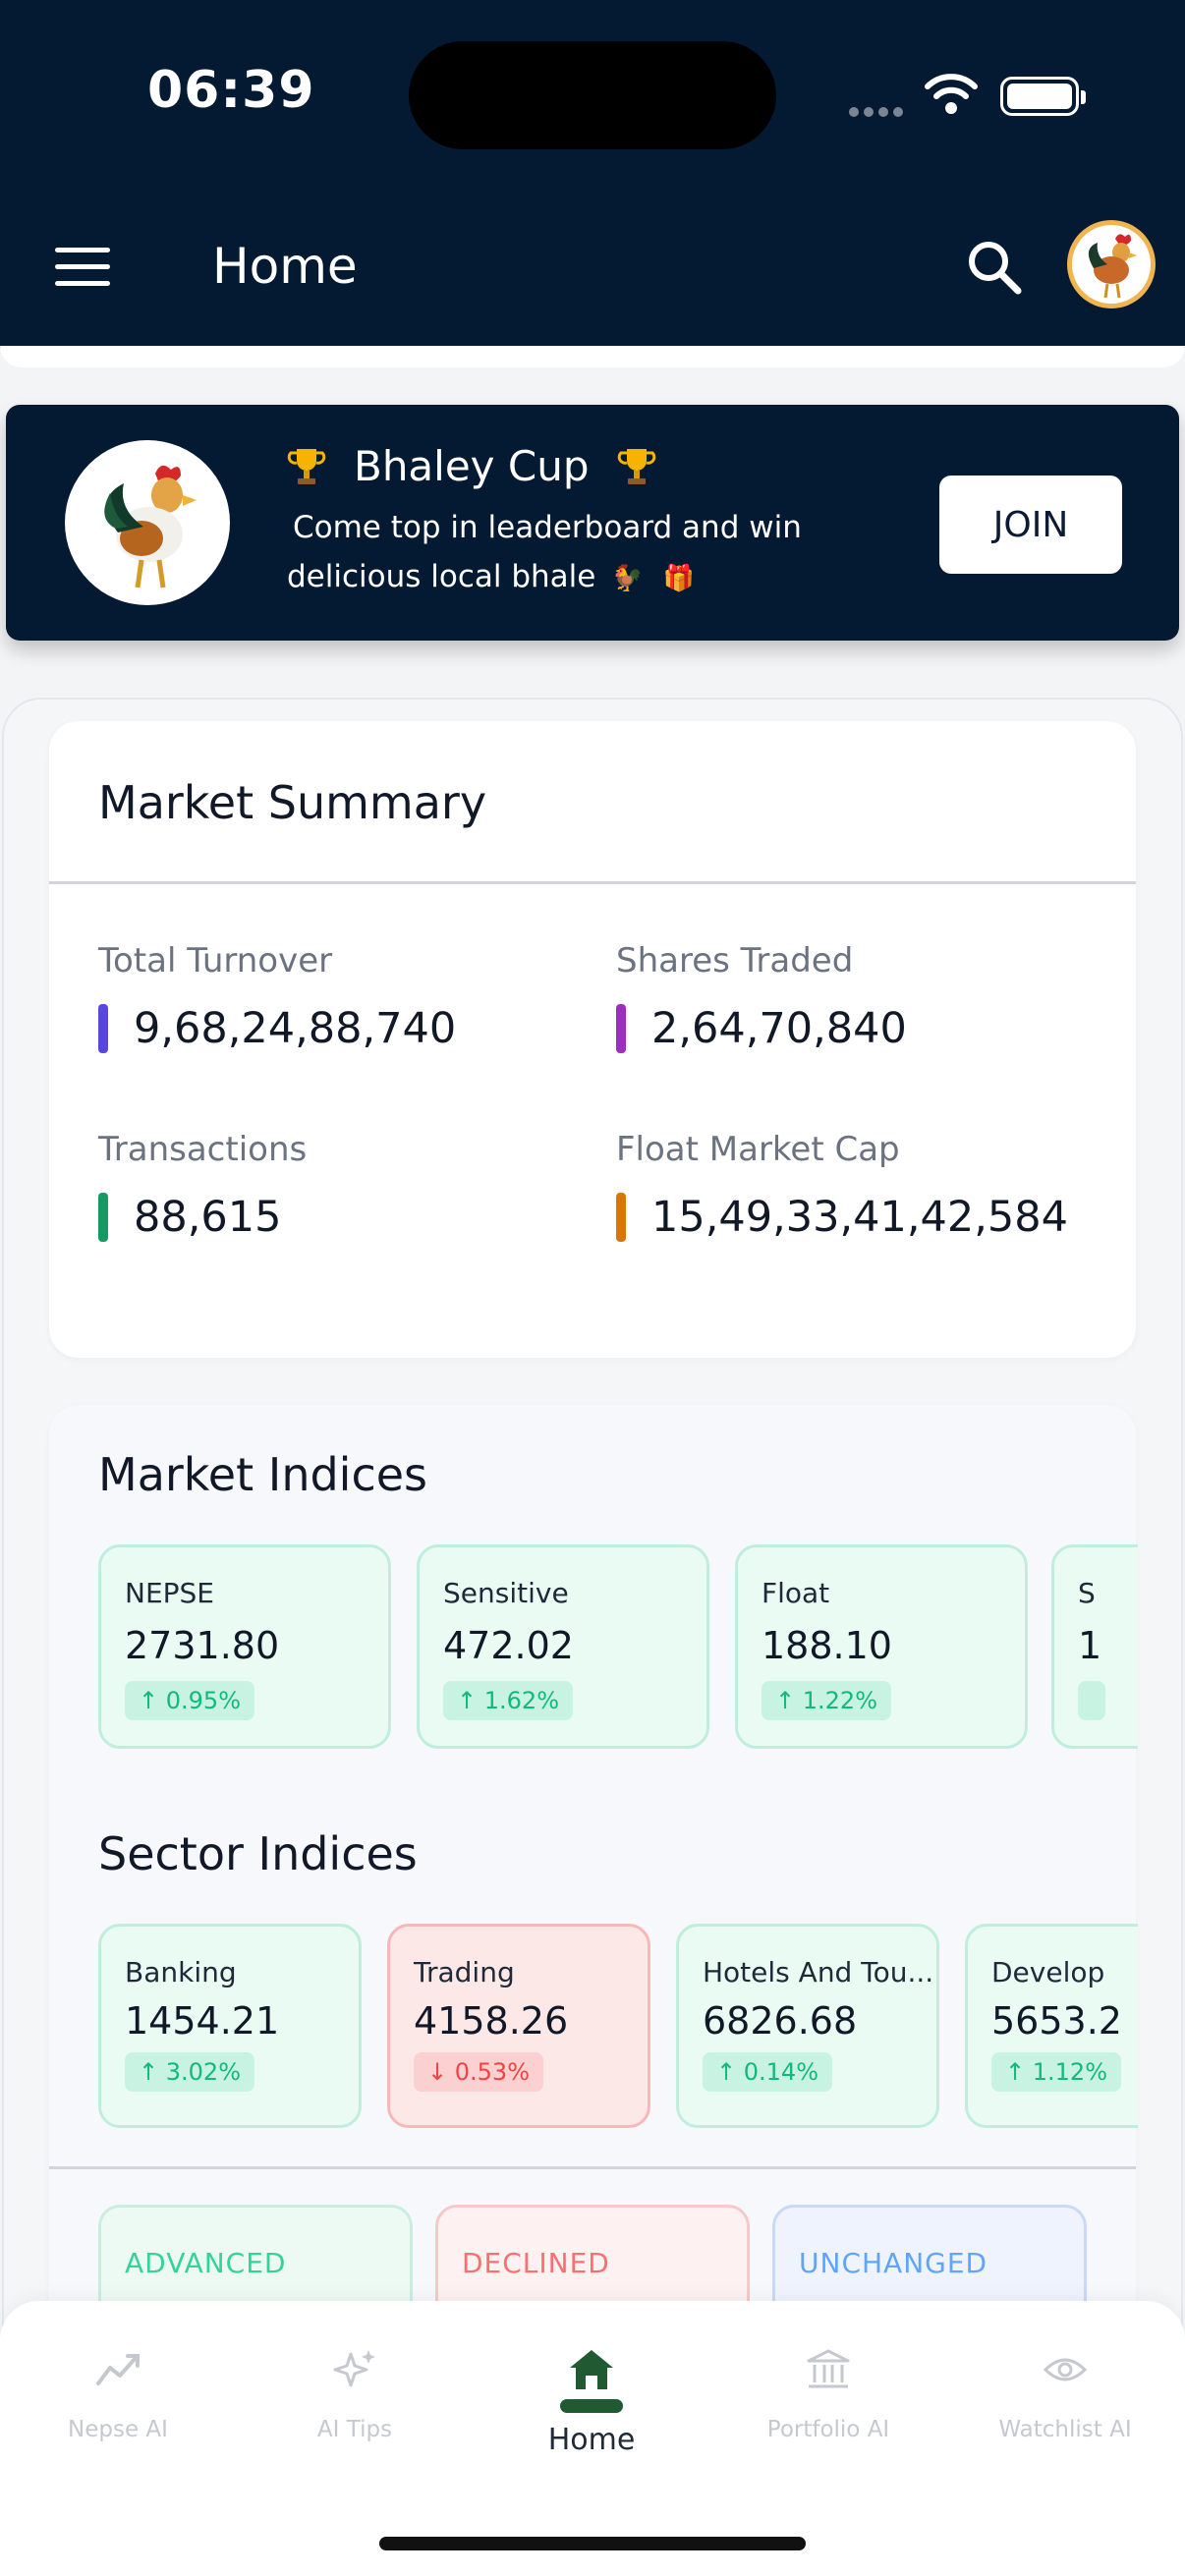 This screenshot has height=2576, width=1185. What do you see at coordinates (548, 527) in the screenshot?
I see `banner-subtitle-line1: Come top in leaderboard and win` at bounding box center [548, 527].